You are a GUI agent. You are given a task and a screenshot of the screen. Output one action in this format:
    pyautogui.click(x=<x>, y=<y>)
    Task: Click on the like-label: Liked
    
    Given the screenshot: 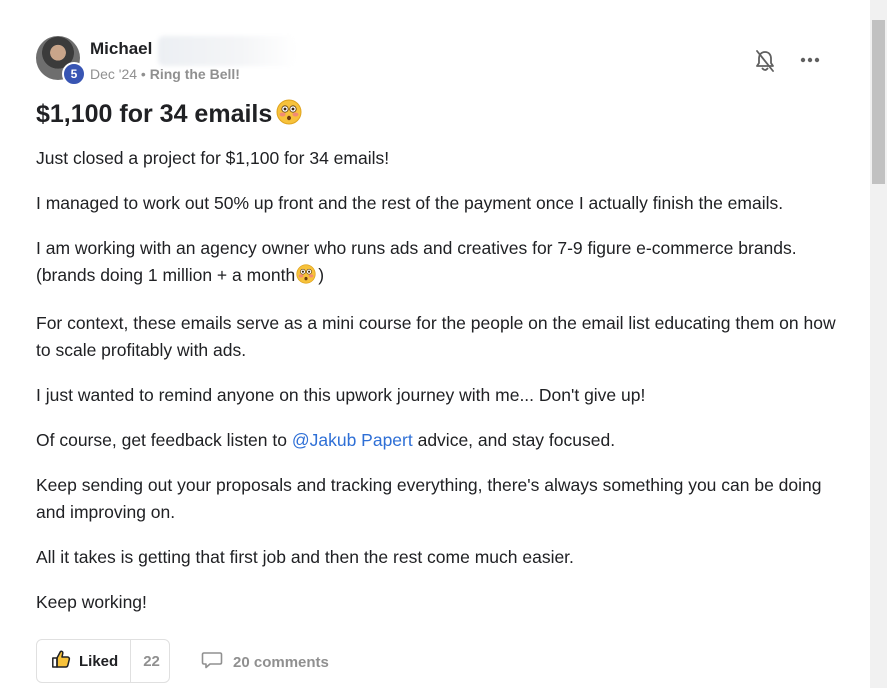 What is the action you would take?
    pyautogui.click(x=99, y=661)
    